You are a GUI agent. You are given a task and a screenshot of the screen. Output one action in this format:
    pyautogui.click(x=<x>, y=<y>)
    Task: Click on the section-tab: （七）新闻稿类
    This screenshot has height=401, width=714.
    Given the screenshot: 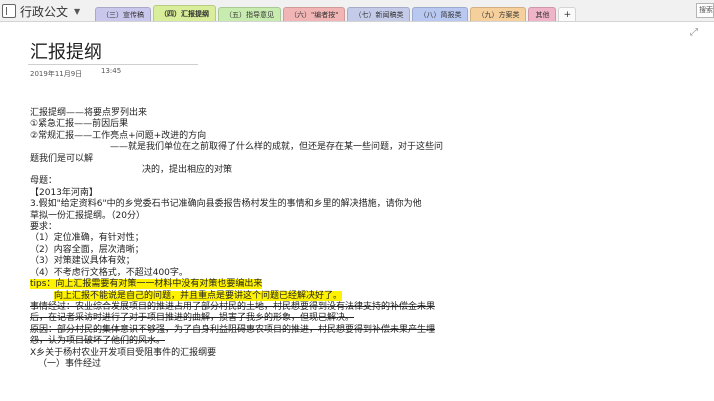 What is the action you would take?
    pyautogui.click(x=379, y=14)
    